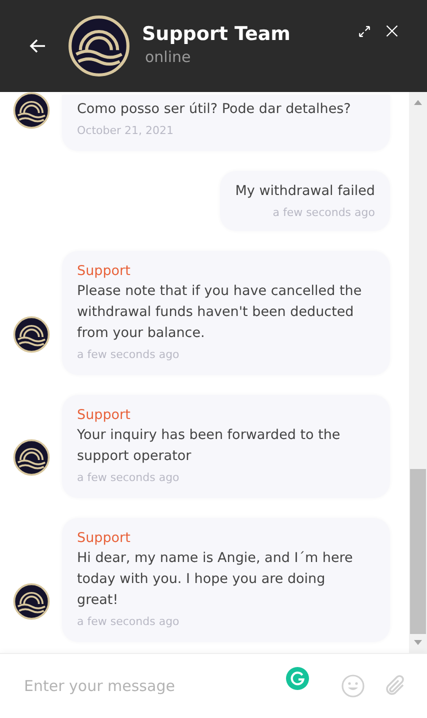 This screenshot has height=718, width=427. I want to click on message-text: Your inquiry has been forwarded to the support operator, so click(209, 446).